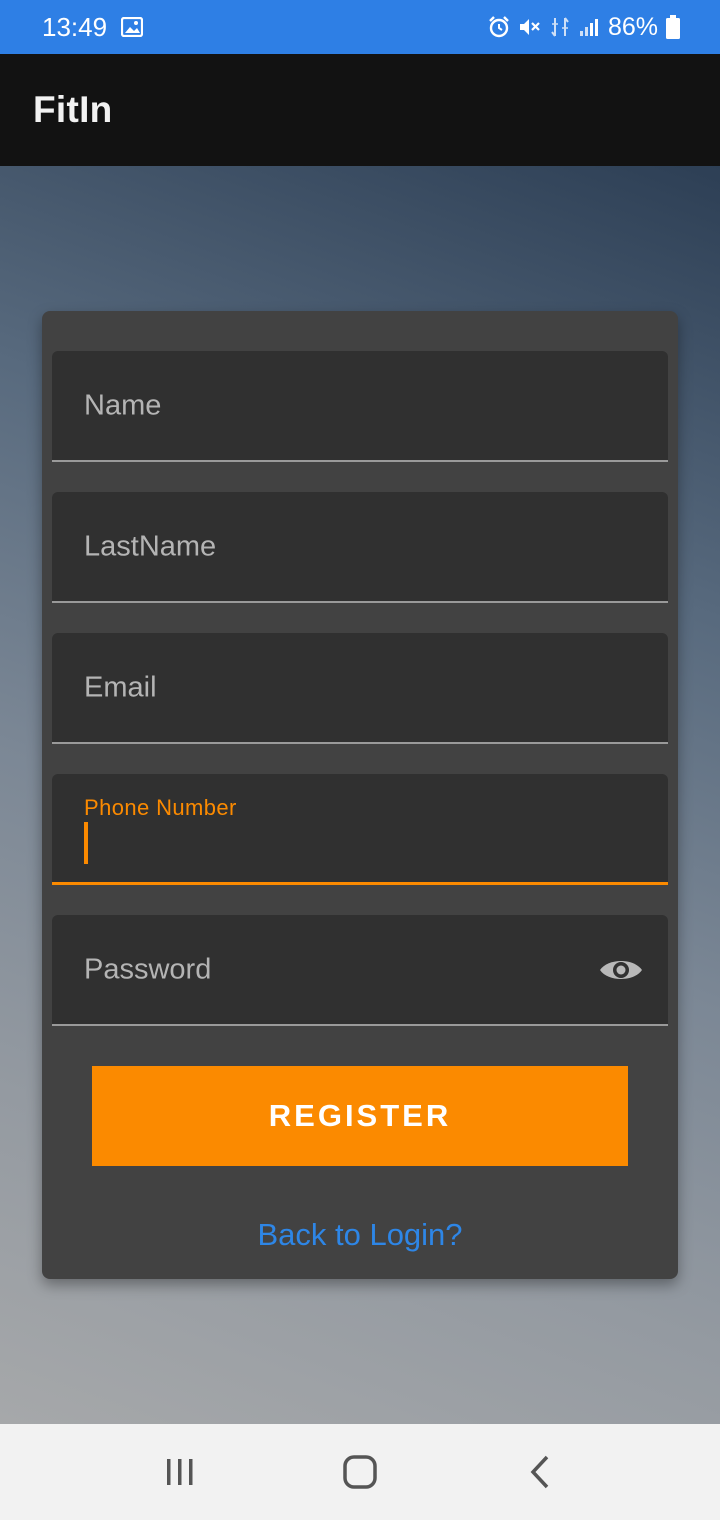 The image size is (720, 1520). Describe the element at coordinates (632, 26) in the screenshot. I see `battery-percent: 86%` at that location.